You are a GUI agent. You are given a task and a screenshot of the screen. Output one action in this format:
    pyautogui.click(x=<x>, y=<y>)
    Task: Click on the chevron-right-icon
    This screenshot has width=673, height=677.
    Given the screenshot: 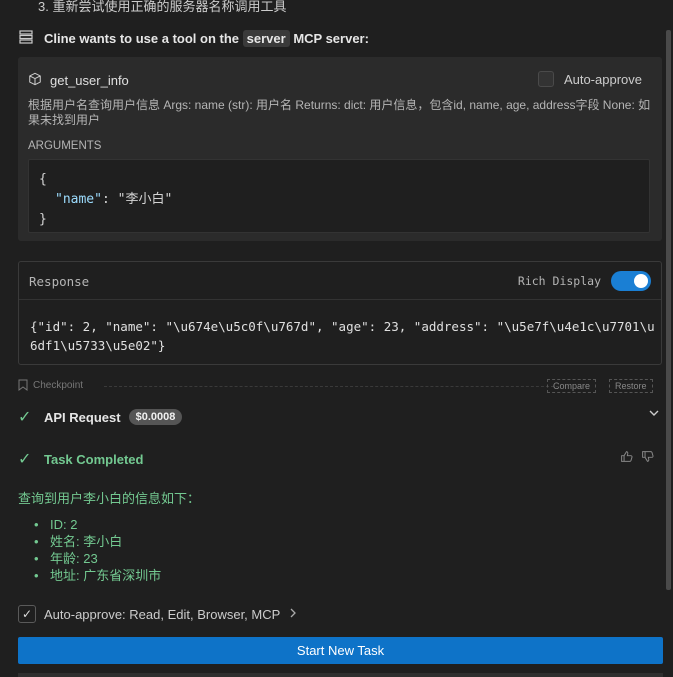 What is the action you would take?
    pyautogui.click(x=293, y=614)
    